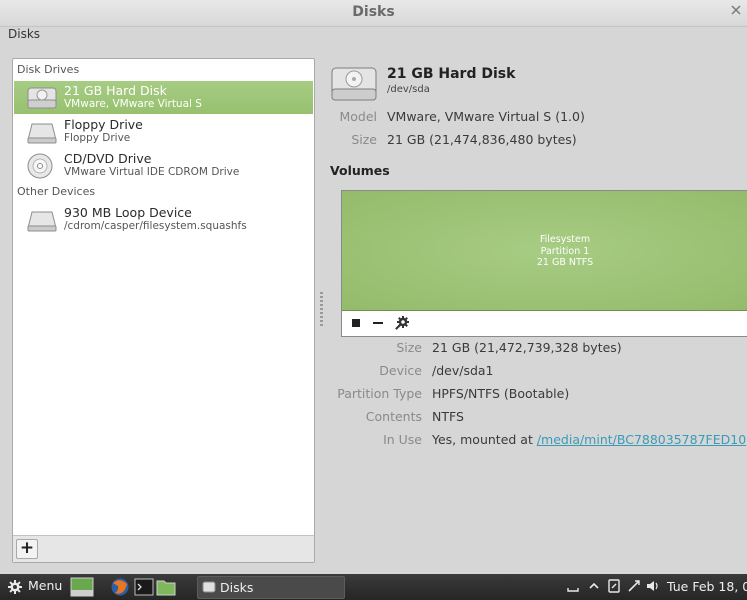 This screenshot has height=600, width=747. What do you see at coordinates (356, 323) in the screenshot?
I see `unmount-button` at bounding box center [356, 323].